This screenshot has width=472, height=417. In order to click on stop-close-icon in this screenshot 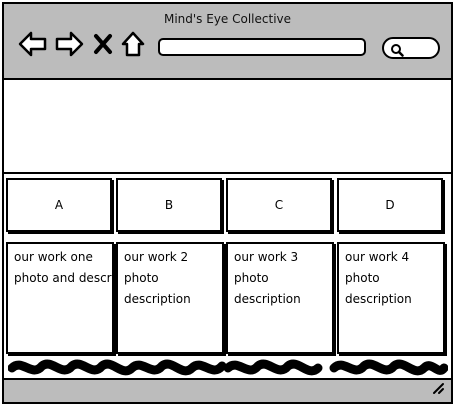, I will do `click(103, 44)`.